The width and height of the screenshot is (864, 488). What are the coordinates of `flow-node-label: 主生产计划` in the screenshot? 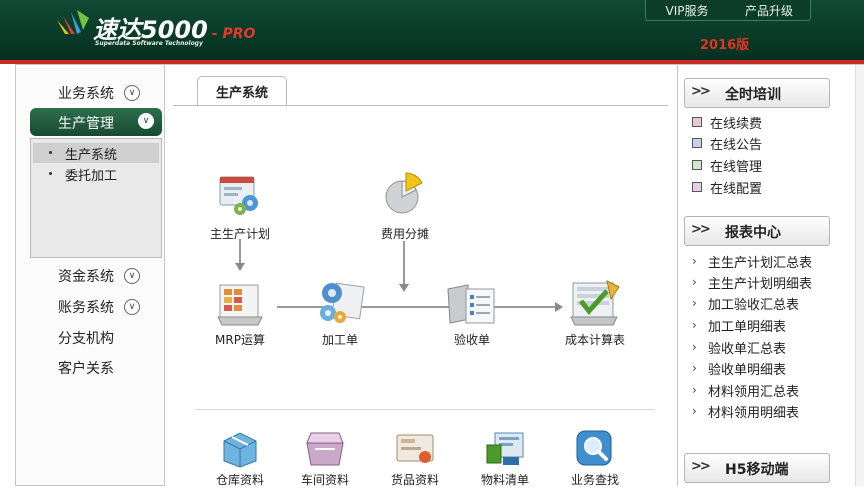 It's located at (239, 234).